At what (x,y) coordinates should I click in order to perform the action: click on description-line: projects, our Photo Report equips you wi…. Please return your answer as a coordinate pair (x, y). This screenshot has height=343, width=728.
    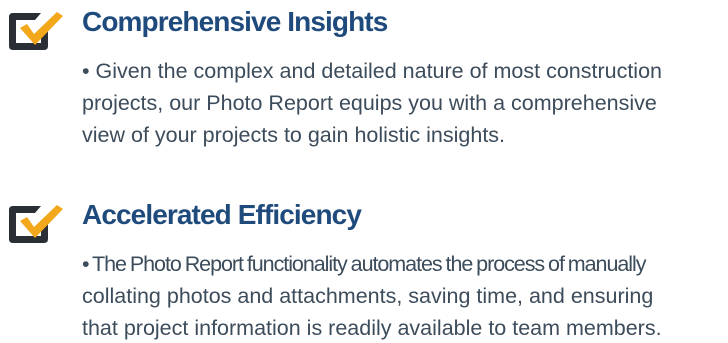
    Looking at the image, I should click on (369, 103).